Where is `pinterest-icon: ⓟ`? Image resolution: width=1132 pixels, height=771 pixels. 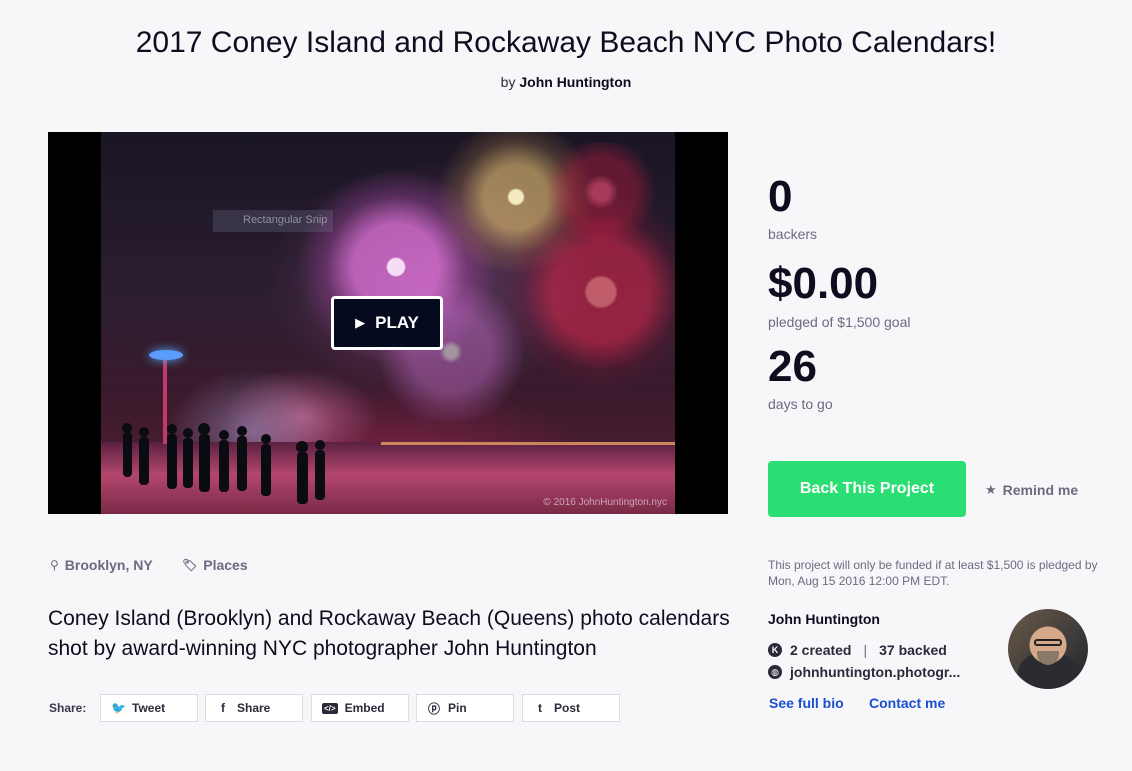 pinterest-icon: ⓟ is located at coordinates (433, 708).